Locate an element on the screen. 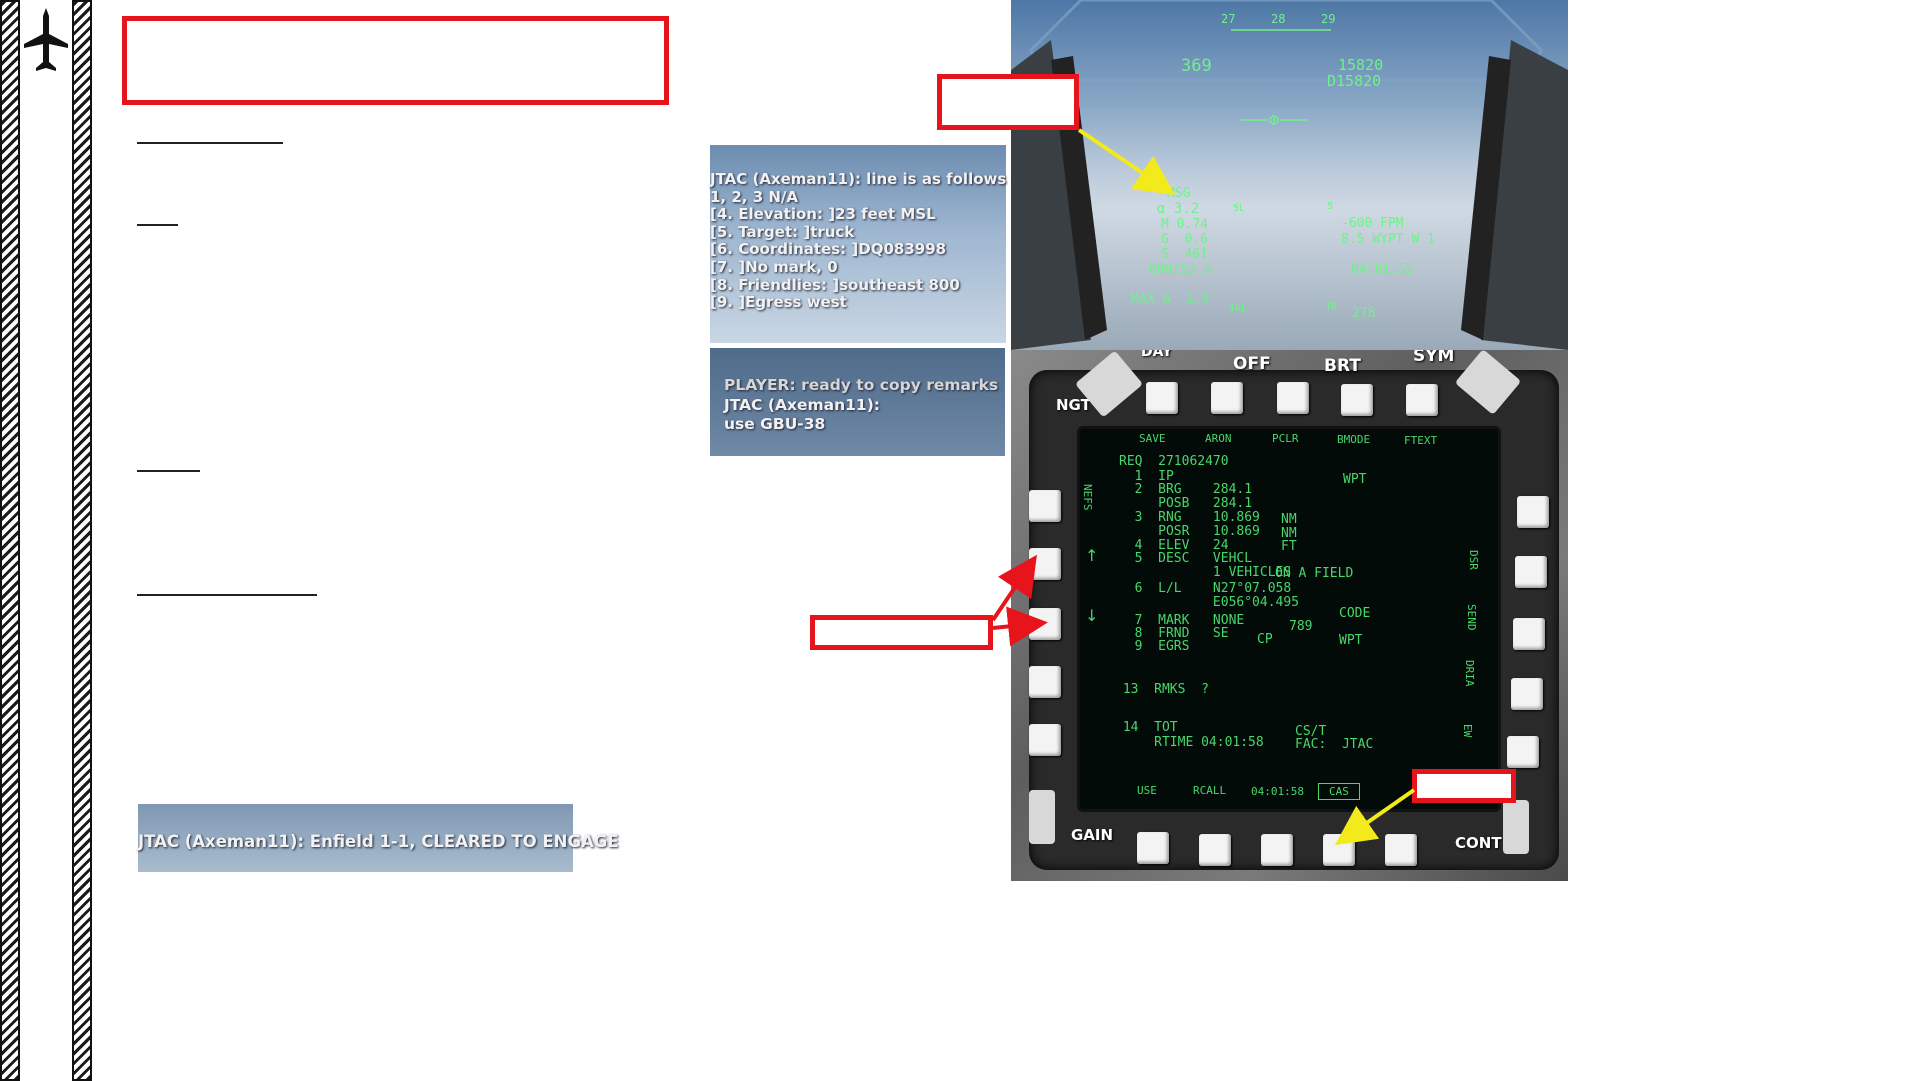 This screenshot has height=1081, width=1921. hud-heading-29: 29 is located at coordinates (1328, 19).